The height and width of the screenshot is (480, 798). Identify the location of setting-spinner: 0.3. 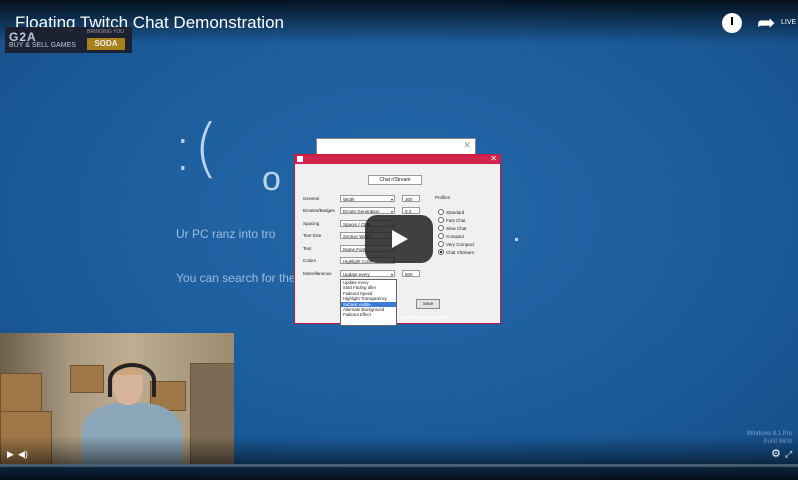
(411, 210).